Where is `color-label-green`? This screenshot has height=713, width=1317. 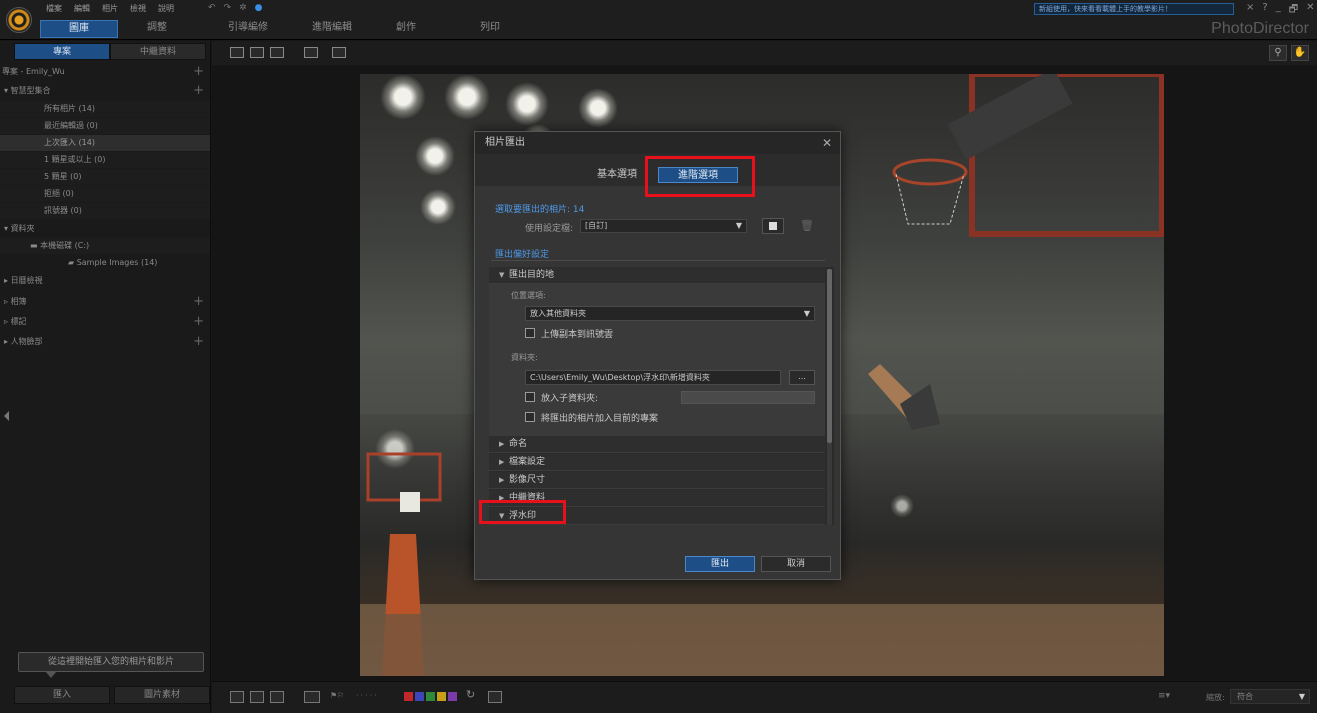 color-label-green is located at coordinates (430, 696).